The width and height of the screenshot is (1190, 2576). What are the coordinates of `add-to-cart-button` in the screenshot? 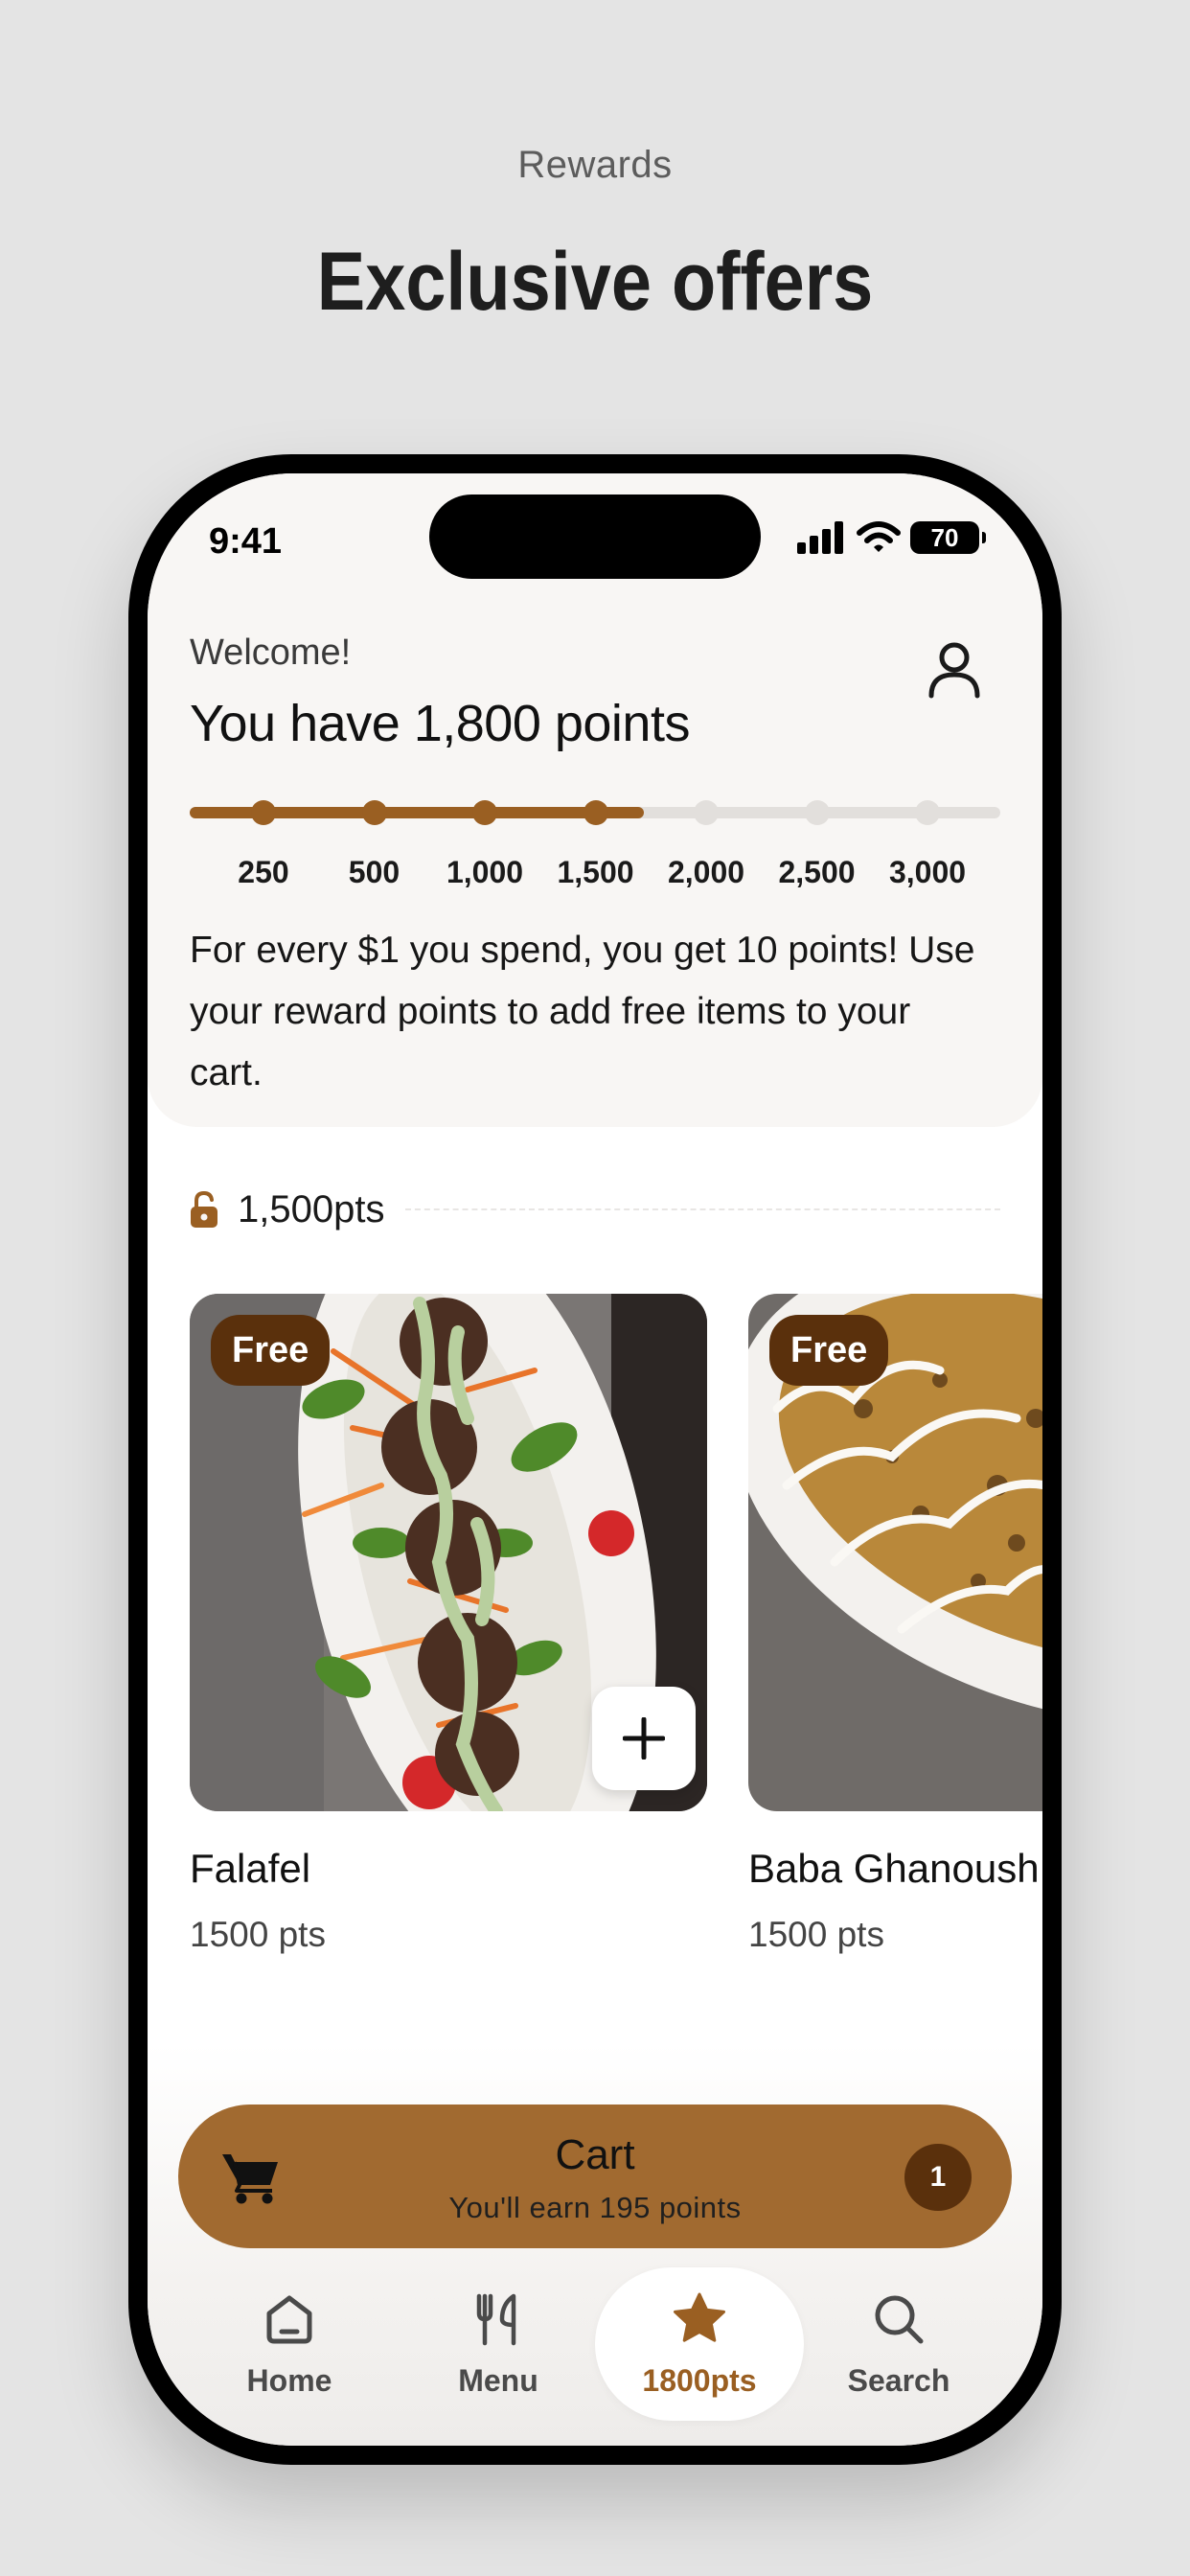 It's located at (644, 1738).